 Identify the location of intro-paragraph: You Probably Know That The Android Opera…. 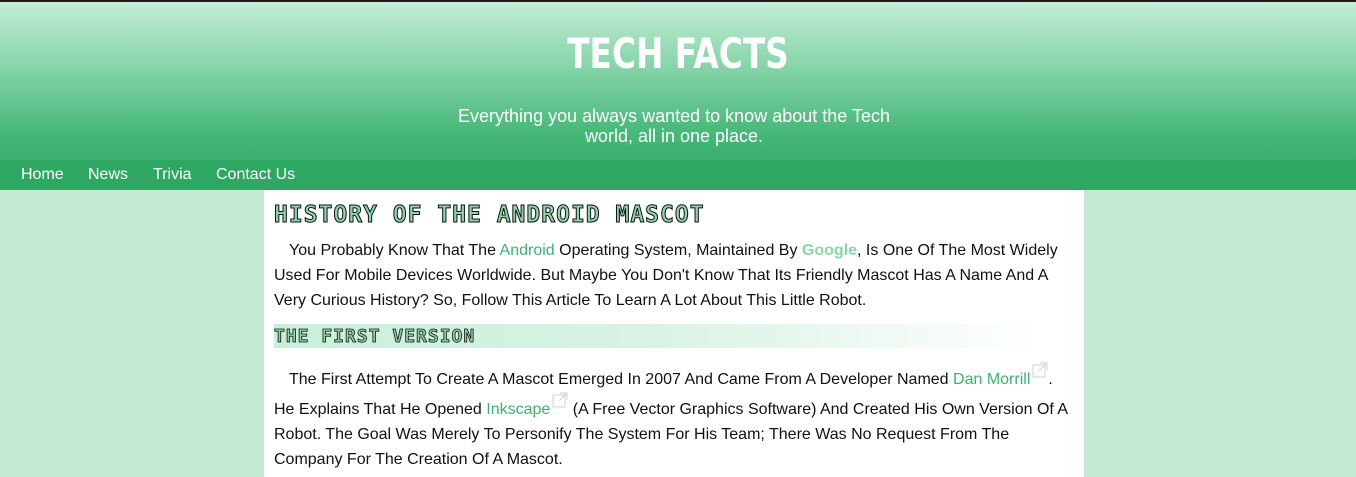
(674, 275).